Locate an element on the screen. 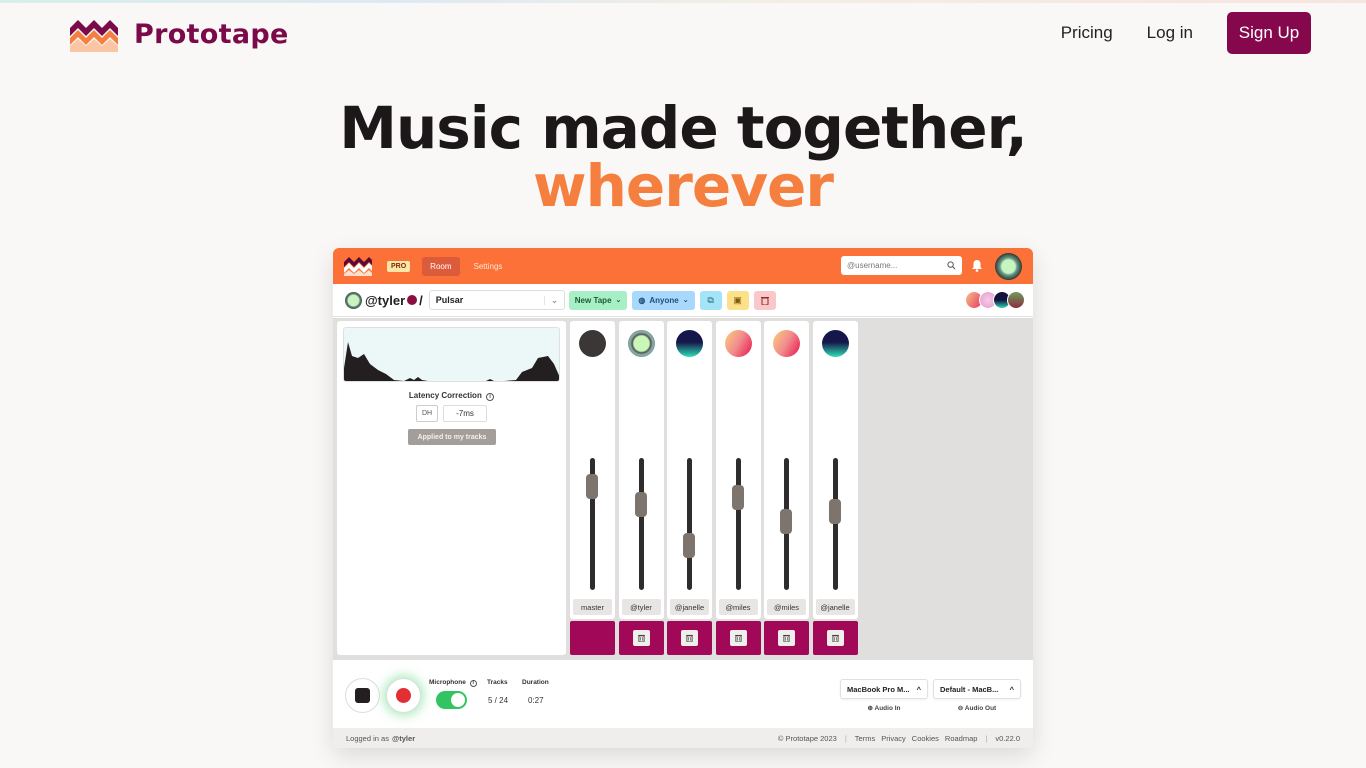 The width and height of the screenshot is (1366, 768). collaborator-avatar is located at coordinates (1016, 300).